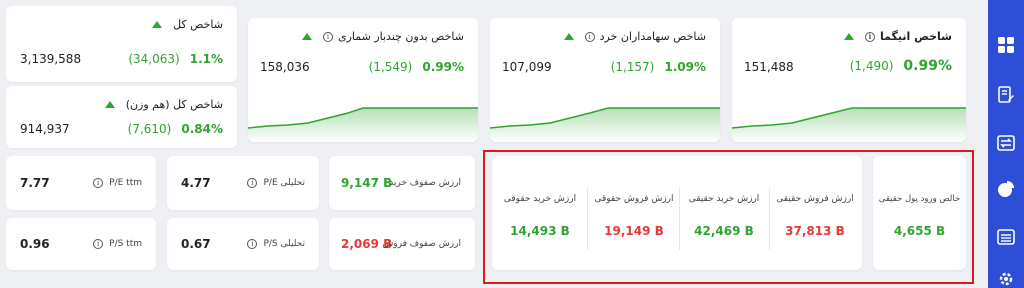  I want to click on ratio-card-ps-analytic: 0.67 i P/S تحلیلی, so click(243, 244).